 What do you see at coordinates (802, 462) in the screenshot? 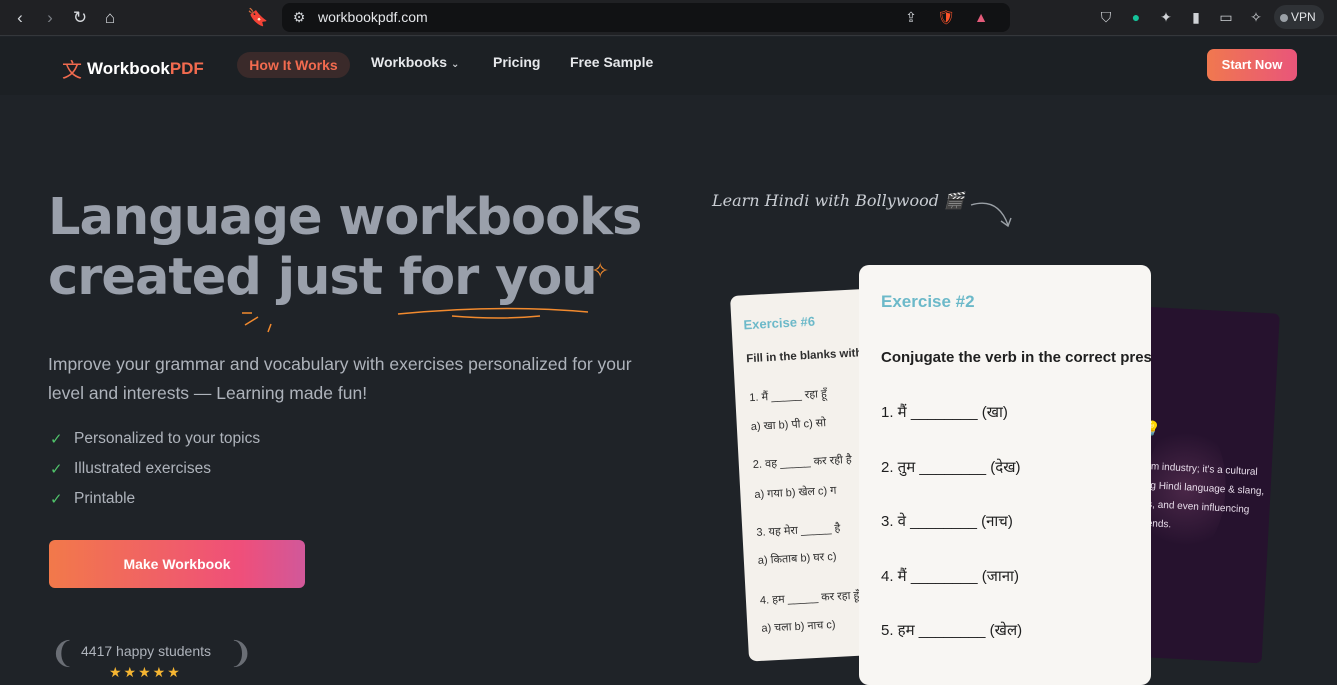
I see `exercise-question: 2. वह _____ कर रही है` at bounding box center [802, 462].